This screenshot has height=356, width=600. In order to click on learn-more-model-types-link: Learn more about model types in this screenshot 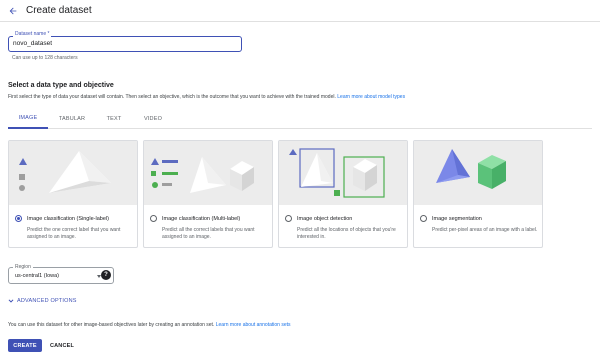, I will do `click(371, 97)`.